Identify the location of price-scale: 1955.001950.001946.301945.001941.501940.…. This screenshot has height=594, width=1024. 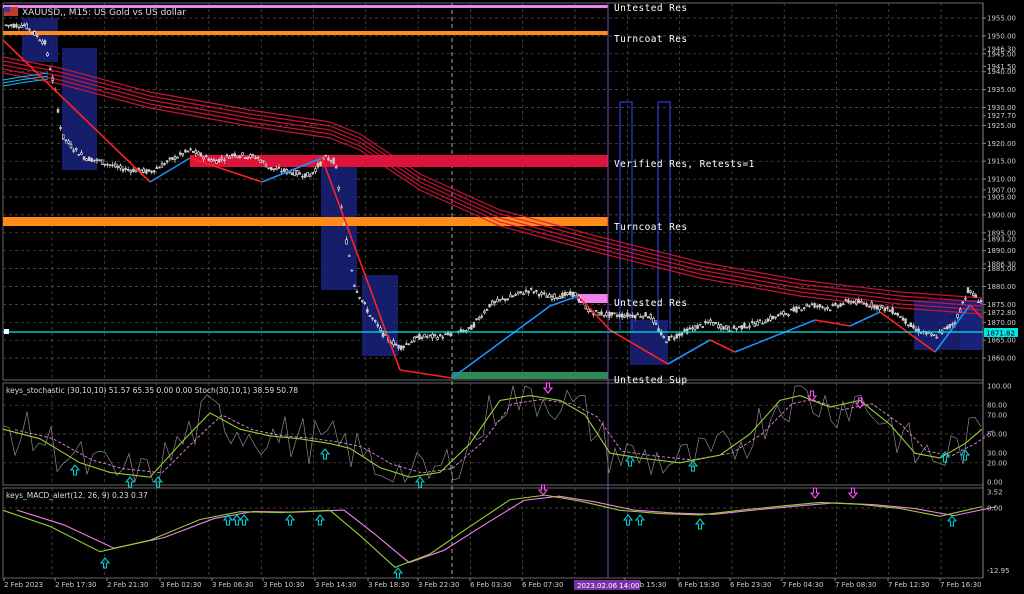
(999, 295).